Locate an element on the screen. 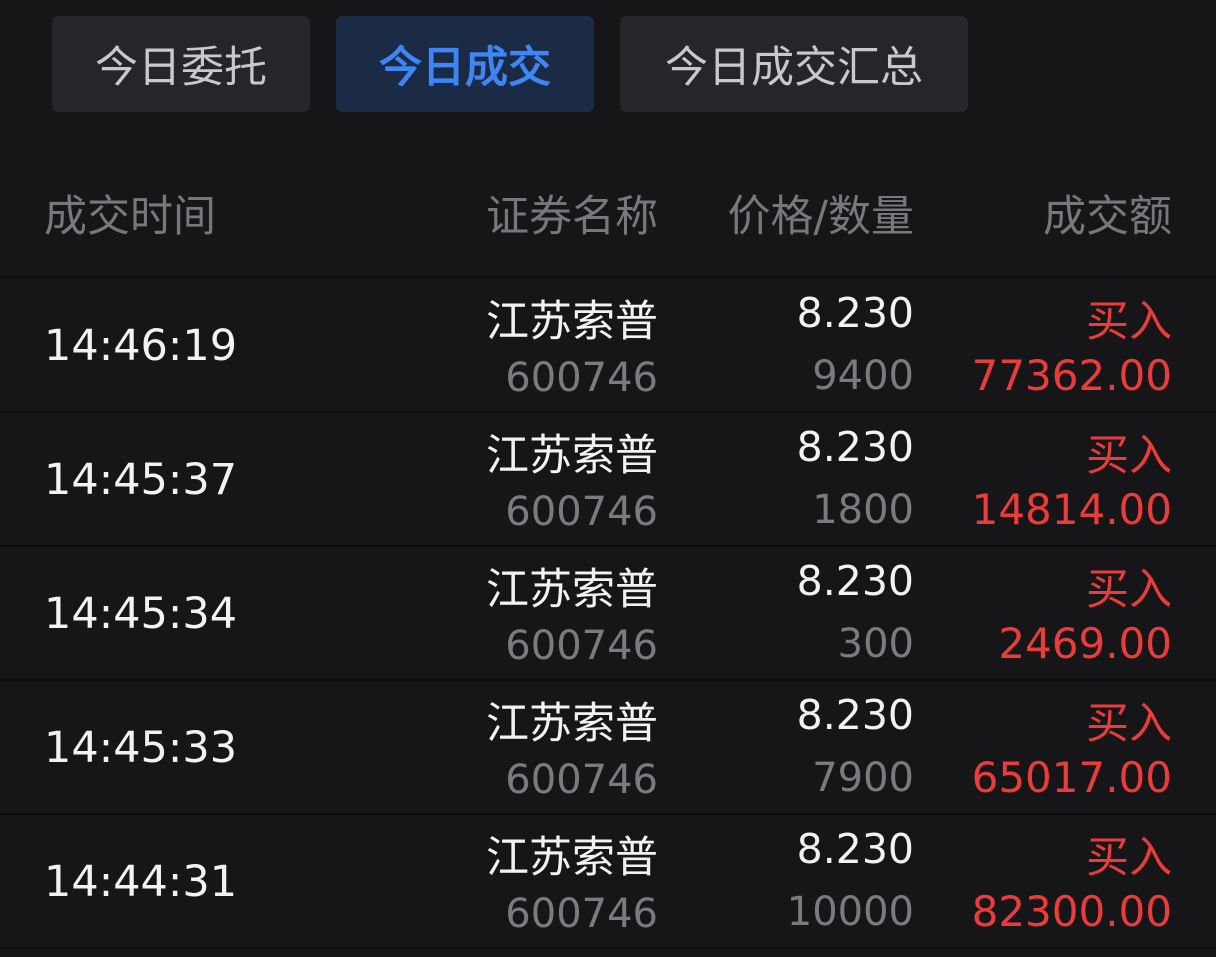 Image resolution: width=1216 pixels, height=957 pixels. trade-amount: 82300.00 is located at coordinates (1071, 911).